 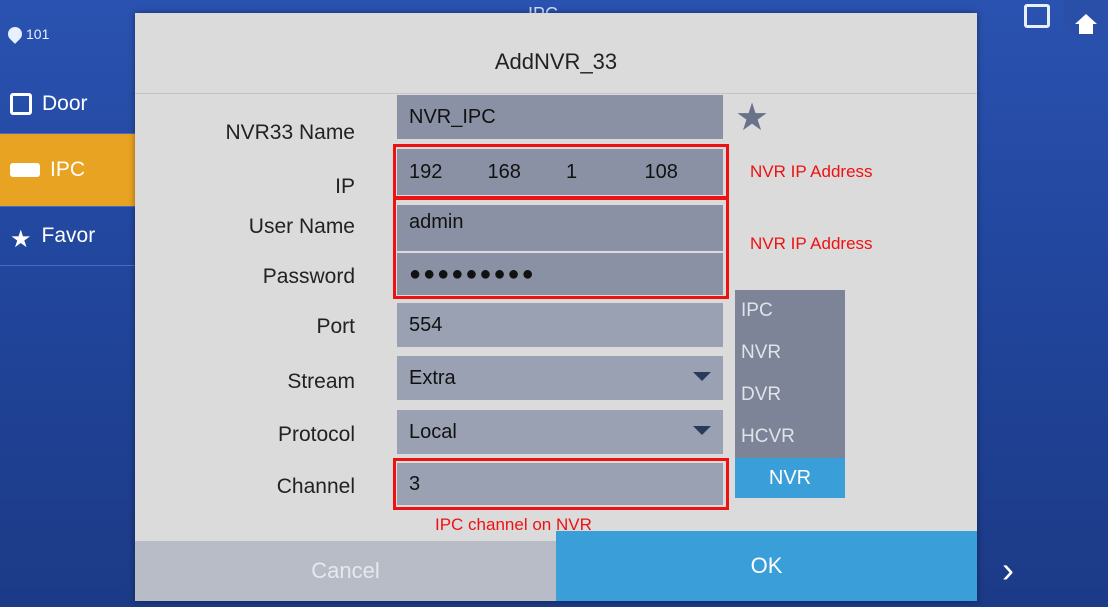 What do you see at coordinates (432, 377) in the screenshot?
I see `stream-value: Extra` at bounding box center [432, 377].